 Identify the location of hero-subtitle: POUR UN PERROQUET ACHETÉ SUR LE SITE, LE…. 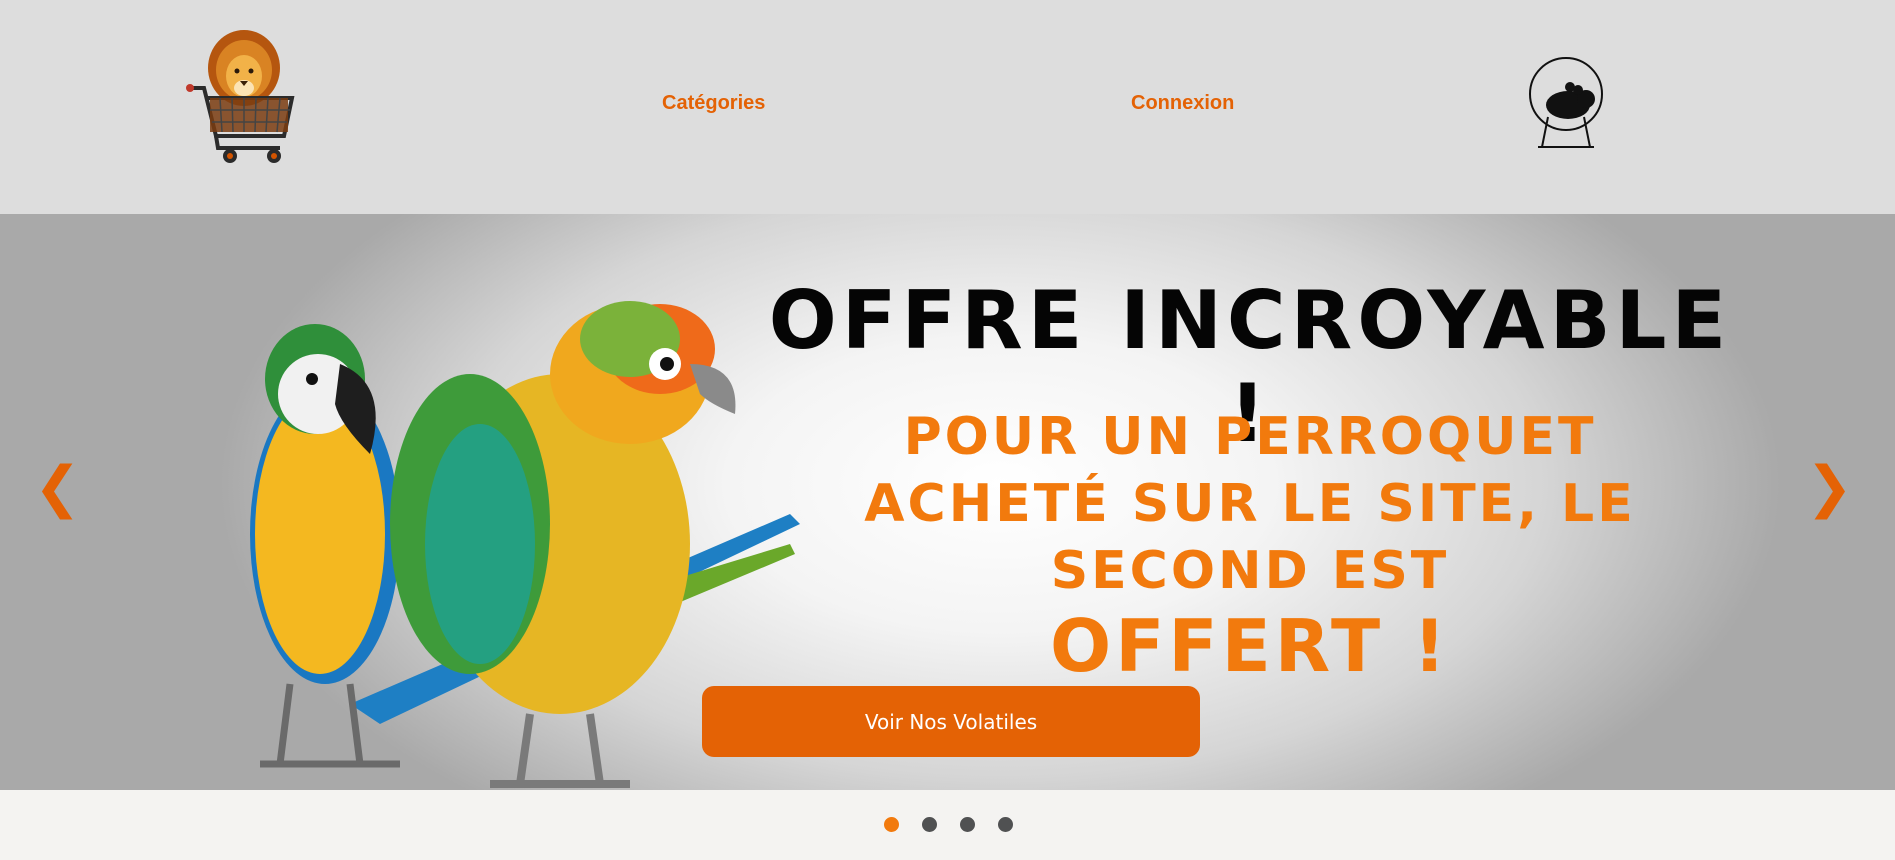
(1250, 504).